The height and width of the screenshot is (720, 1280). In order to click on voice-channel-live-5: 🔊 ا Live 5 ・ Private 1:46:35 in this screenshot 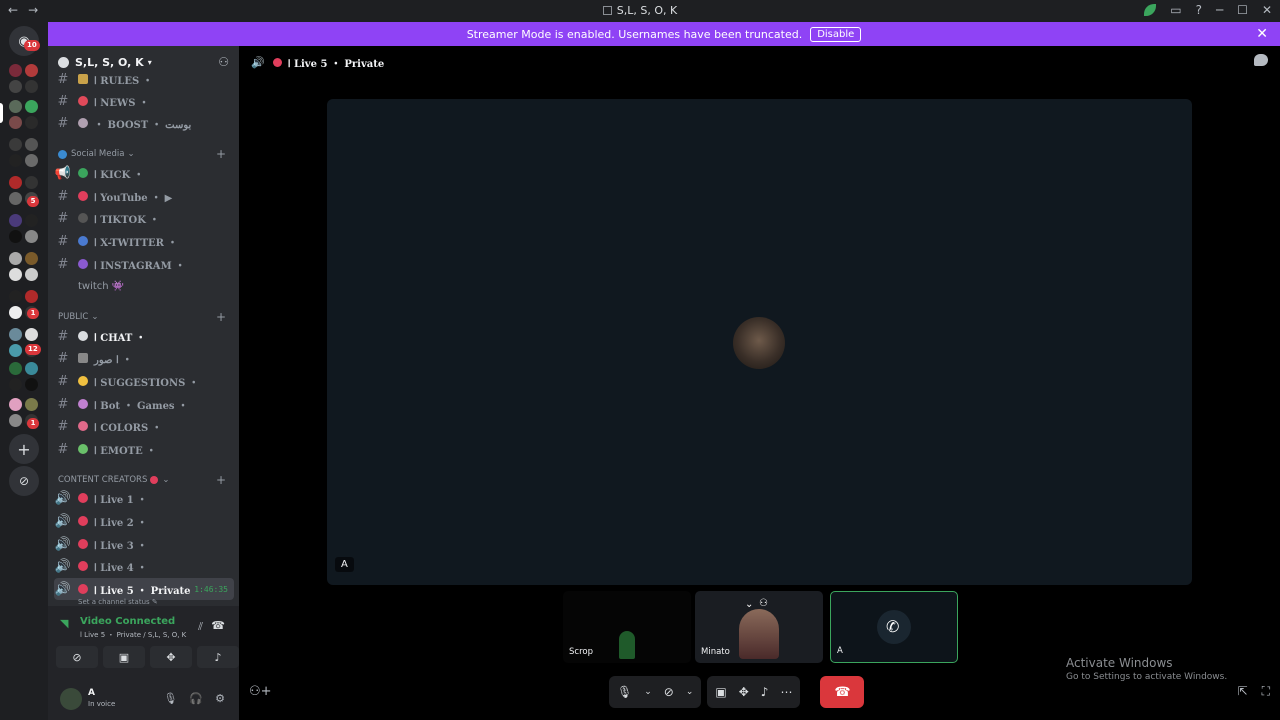, I will do `click(144, 589)`.